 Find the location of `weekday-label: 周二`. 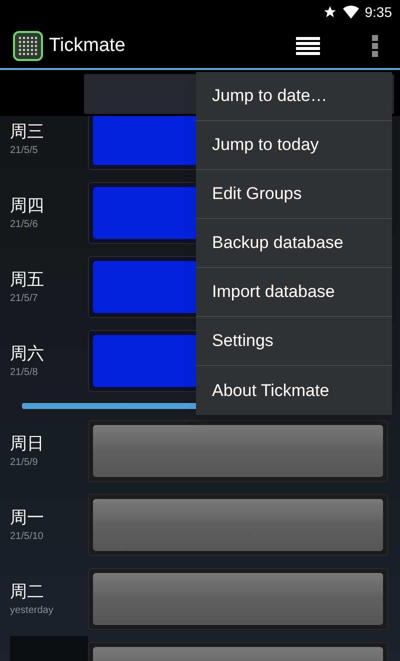

weekday-label: 周二 is located at coordinates (27, 591).